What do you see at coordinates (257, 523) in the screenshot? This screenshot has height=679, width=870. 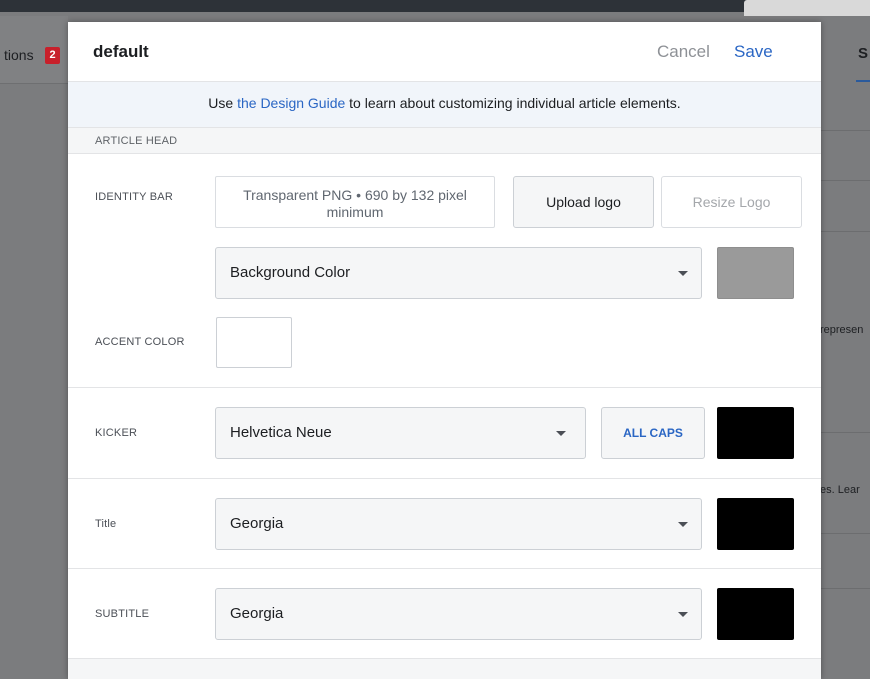 I see `title-font-value: Georgia` at bounding box center [257, 523].